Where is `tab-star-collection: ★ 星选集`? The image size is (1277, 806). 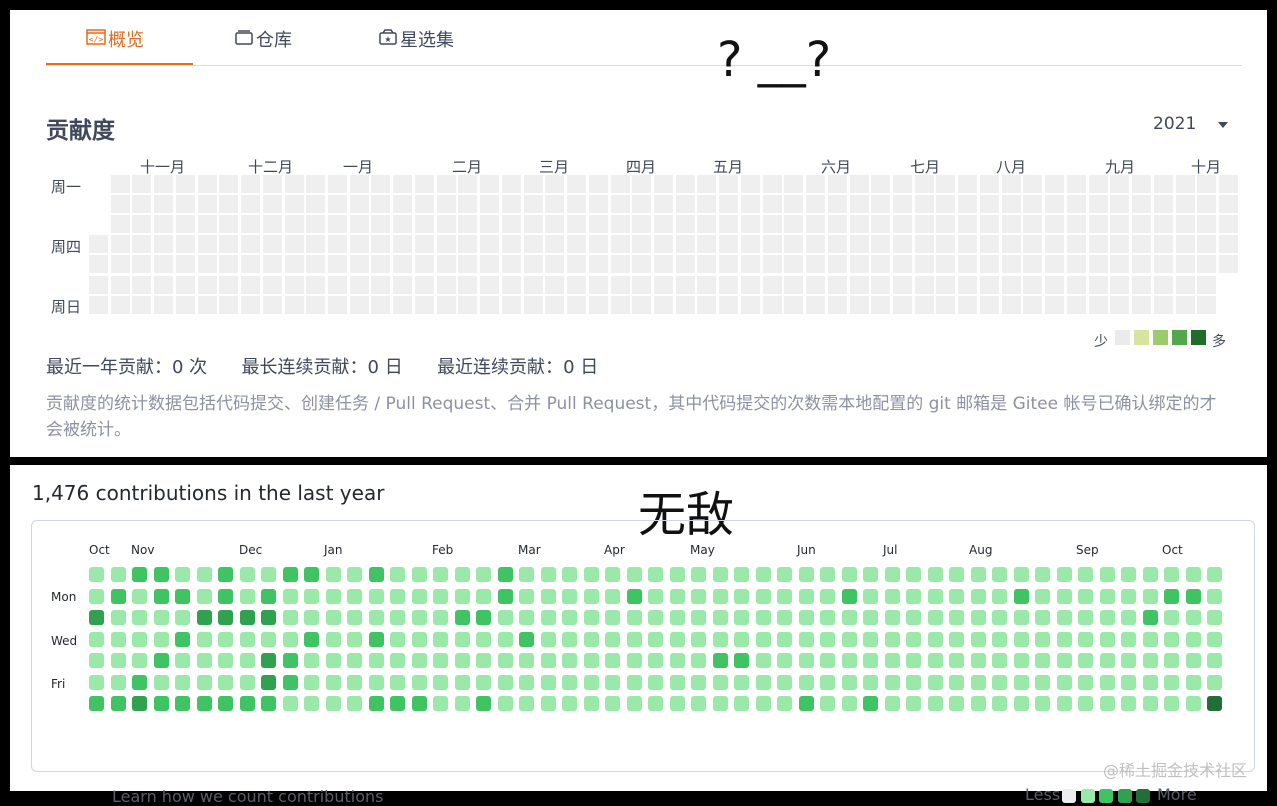
tab-star-collection: ★ 星选集 is located at coordinates (416, 45).